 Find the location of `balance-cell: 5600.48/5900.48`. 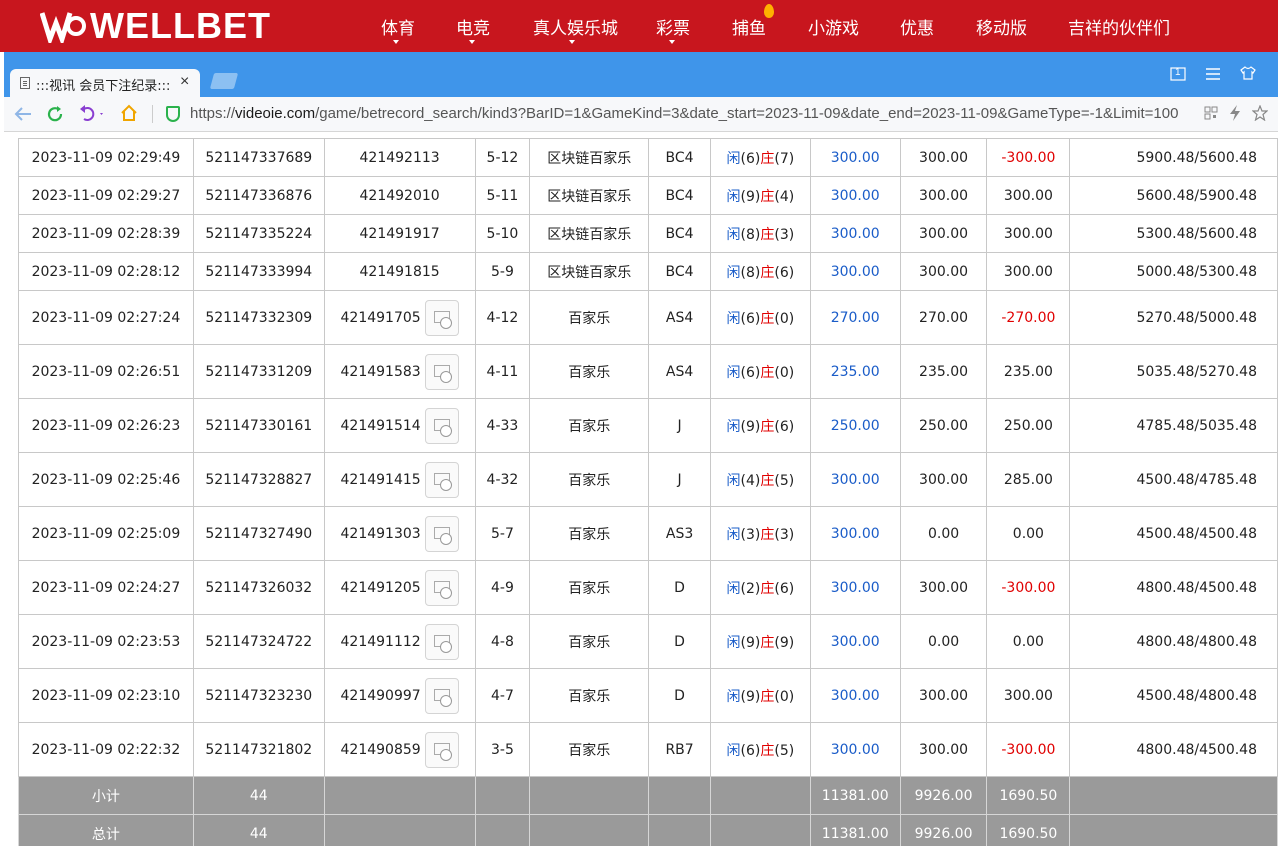

balance-cell: 5600.48/5900.48 is located at coordinates (1173, 195).